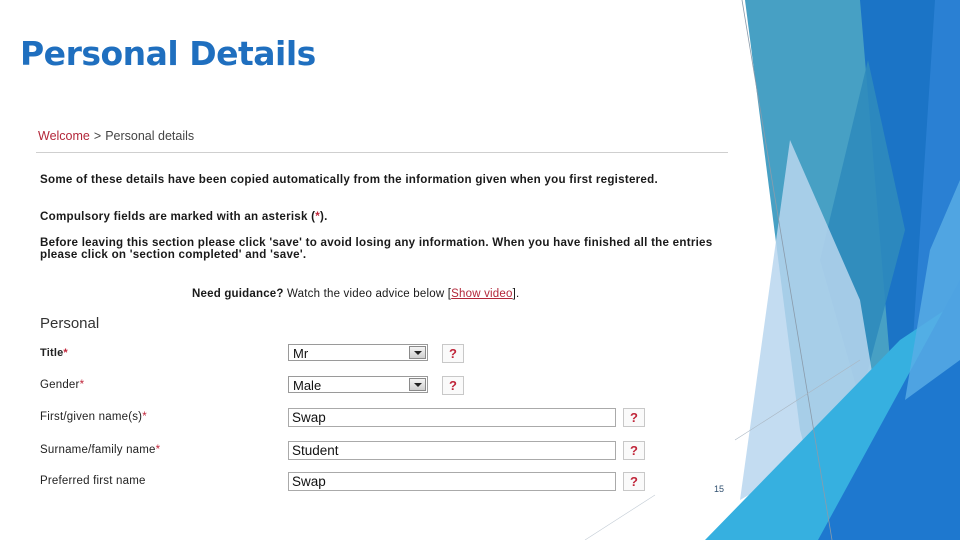  I want to click on first-name-input, so click(452, 417).